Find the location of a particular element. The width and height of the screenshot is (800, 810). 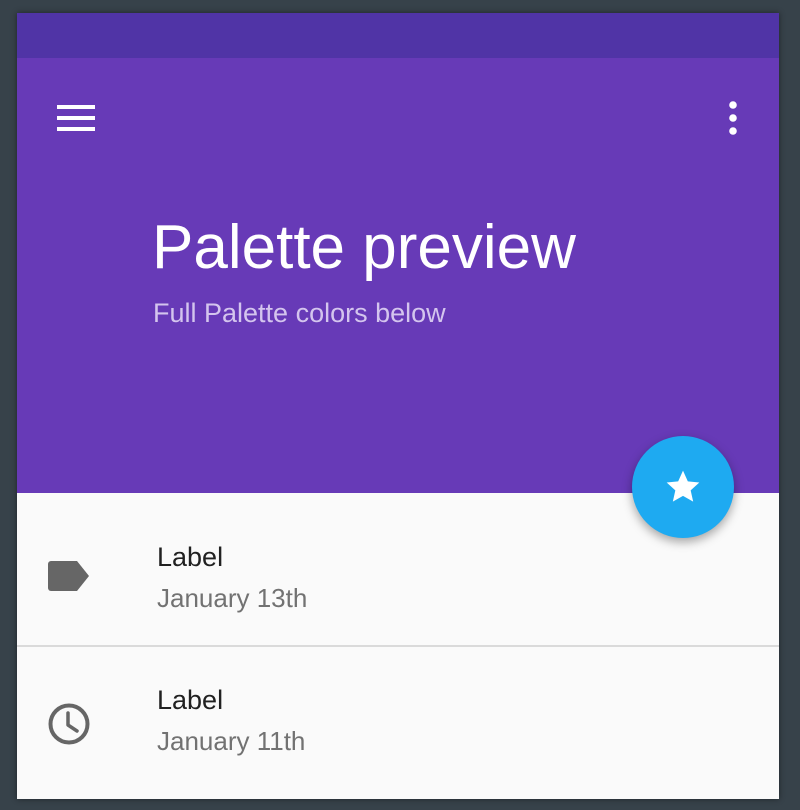

more-options-button is located at coordinates (733, 118).